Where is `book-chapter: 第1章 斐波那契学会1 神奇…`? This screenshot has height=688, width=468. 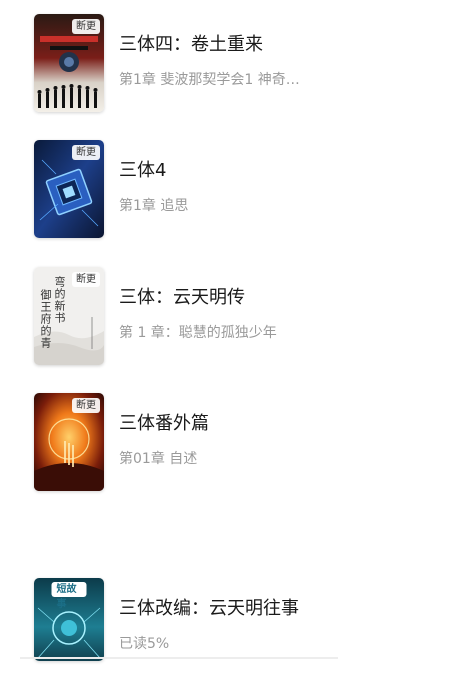 book-chapter: 第1章 斐波那契学会1 神奇… is located at coordinates (209, 80).